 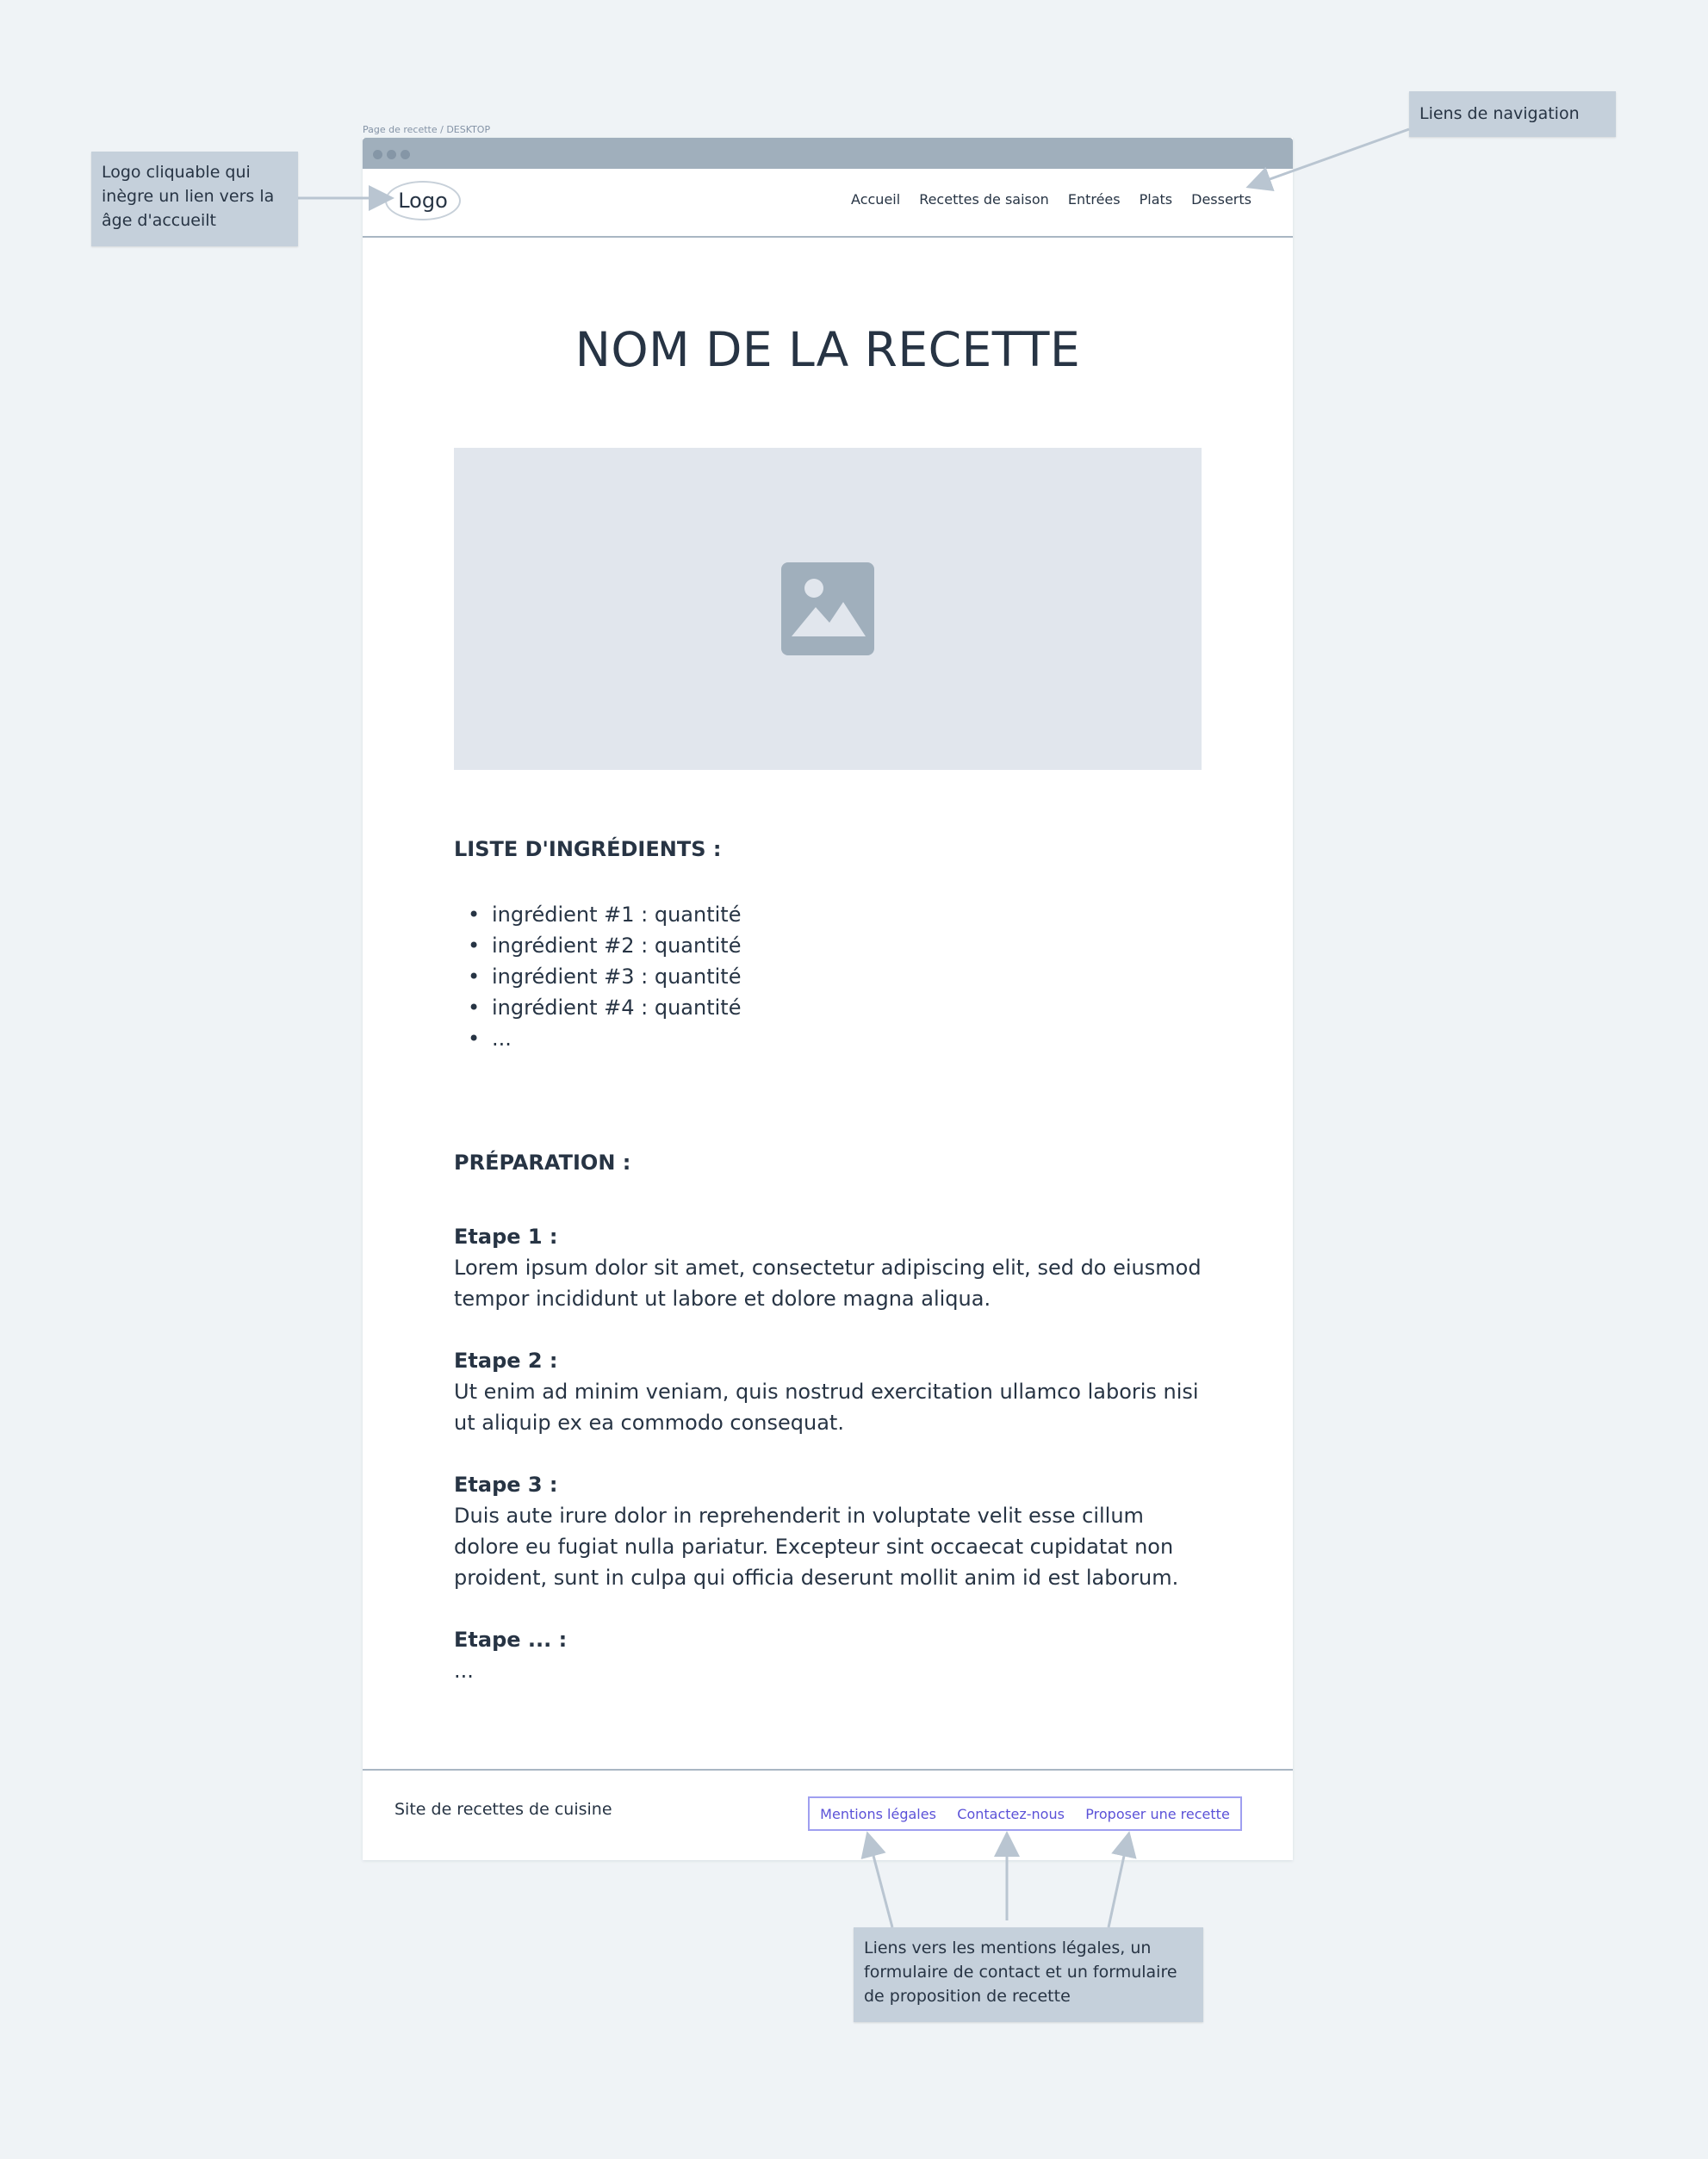 I want to click on ingredients-heading: LISTE D'INGRÉDIENTS :, so click(x=588, y=849).